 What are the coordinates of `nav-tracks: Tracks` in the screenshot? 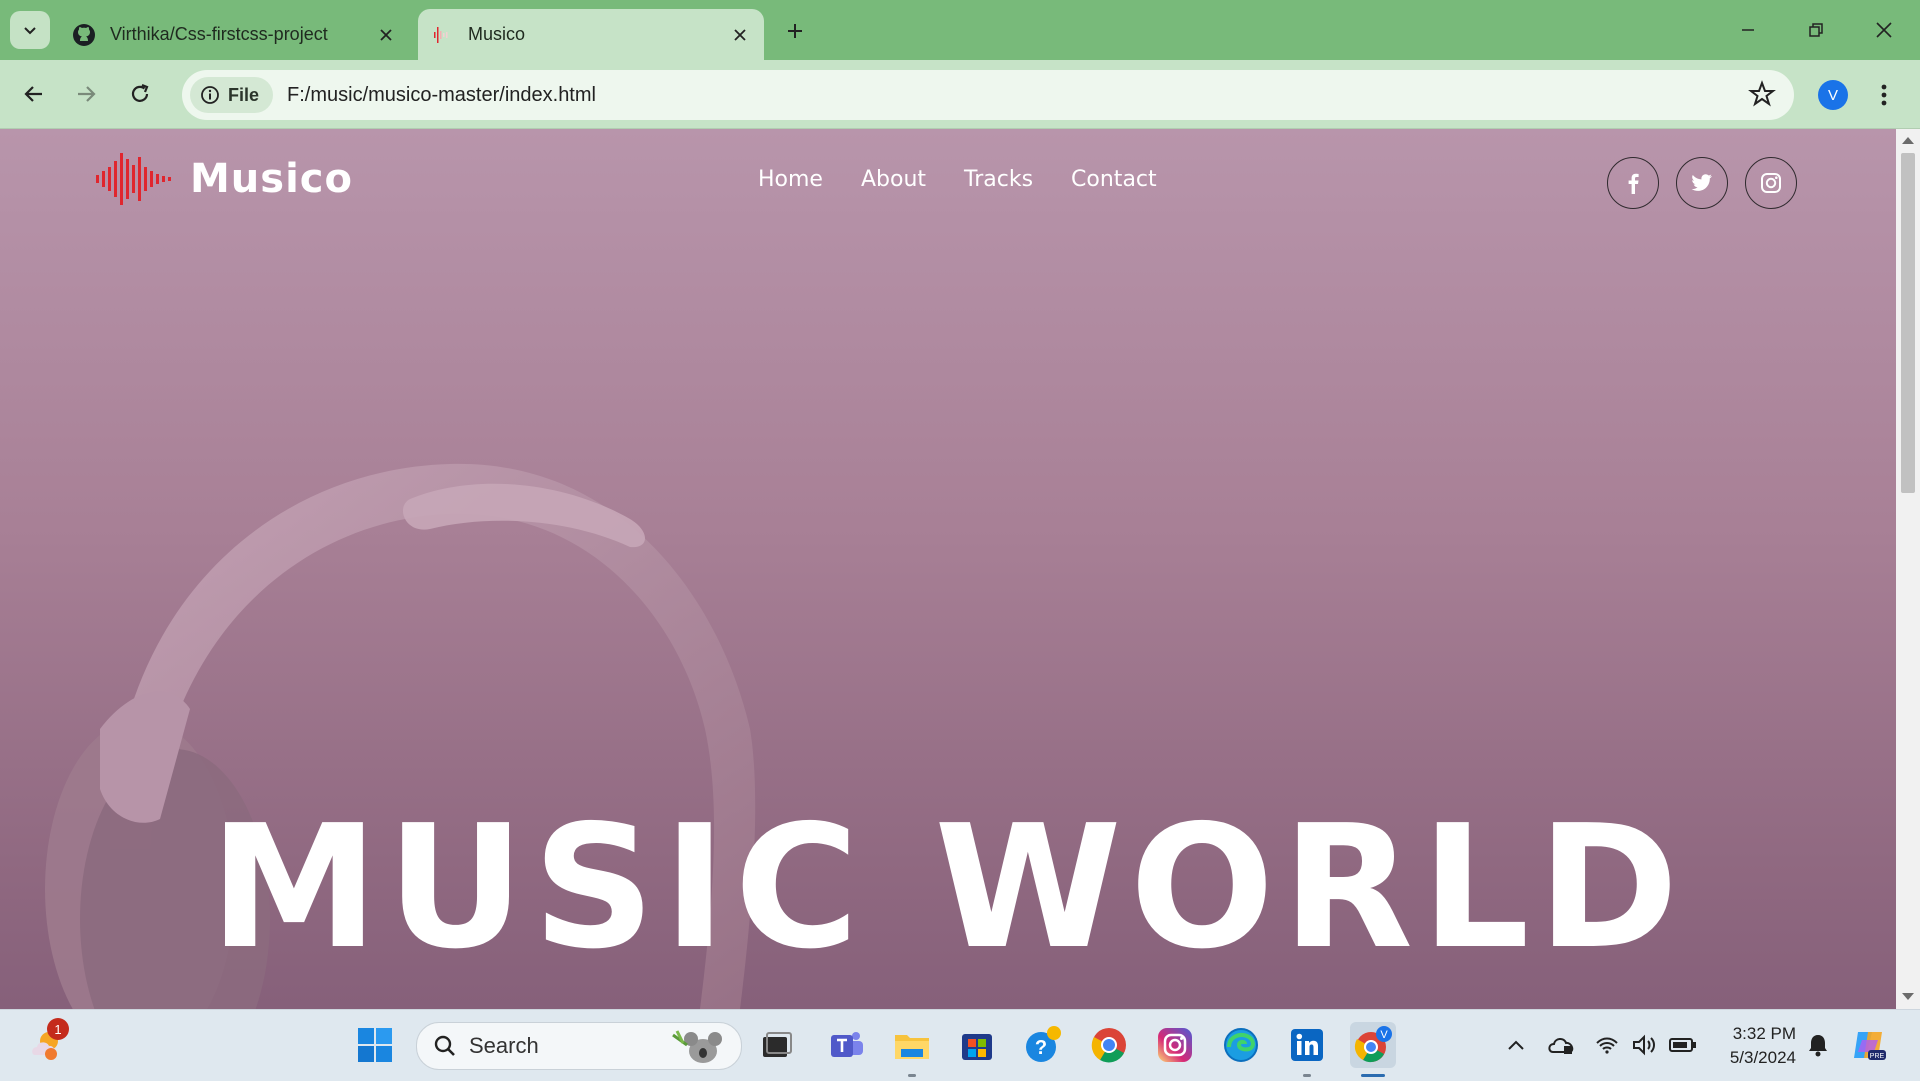 It's located at (998, 179).